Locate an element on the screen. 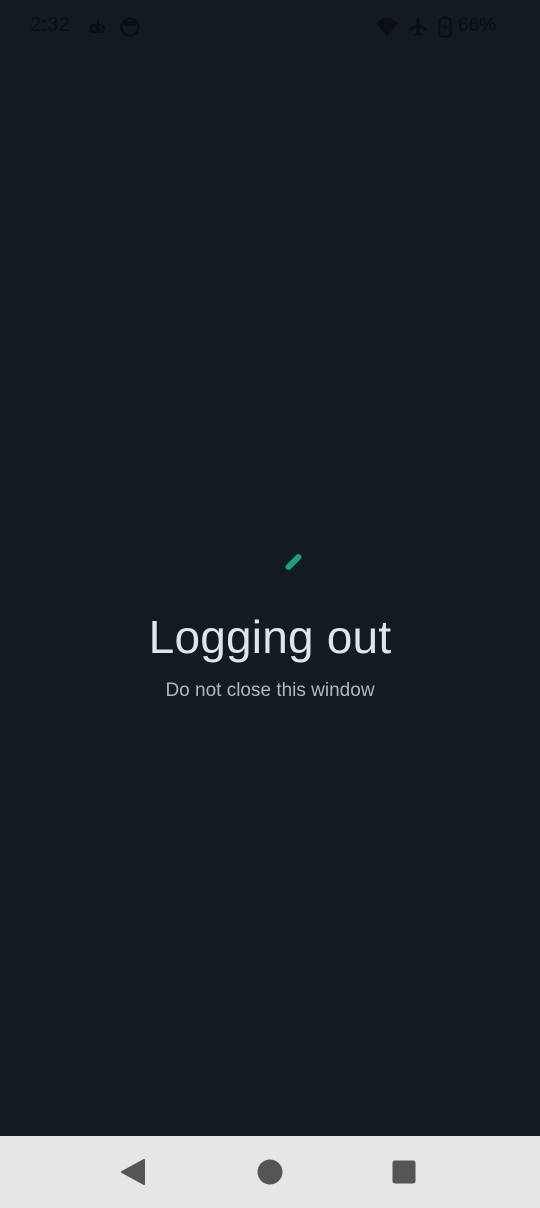  wifi-icon is located at coordinates (386, 27).